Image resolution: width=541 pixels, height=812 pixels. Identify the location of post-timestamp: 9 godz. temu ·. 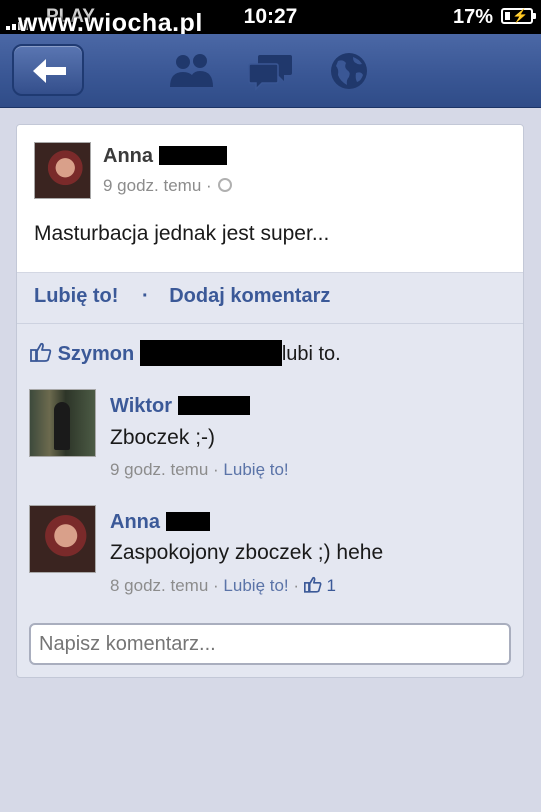
(168, 186).